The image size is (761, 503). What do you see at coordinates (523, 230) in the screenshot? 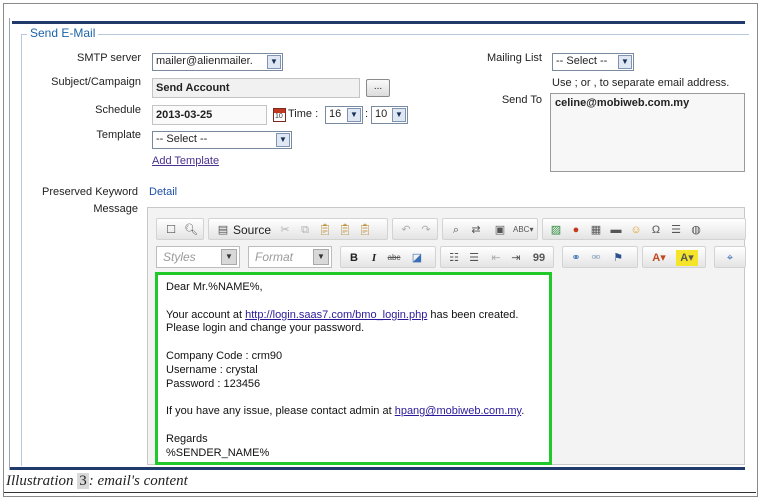
I see `spellcheck-icon: ABC▾` at bounding box center [523, 230].